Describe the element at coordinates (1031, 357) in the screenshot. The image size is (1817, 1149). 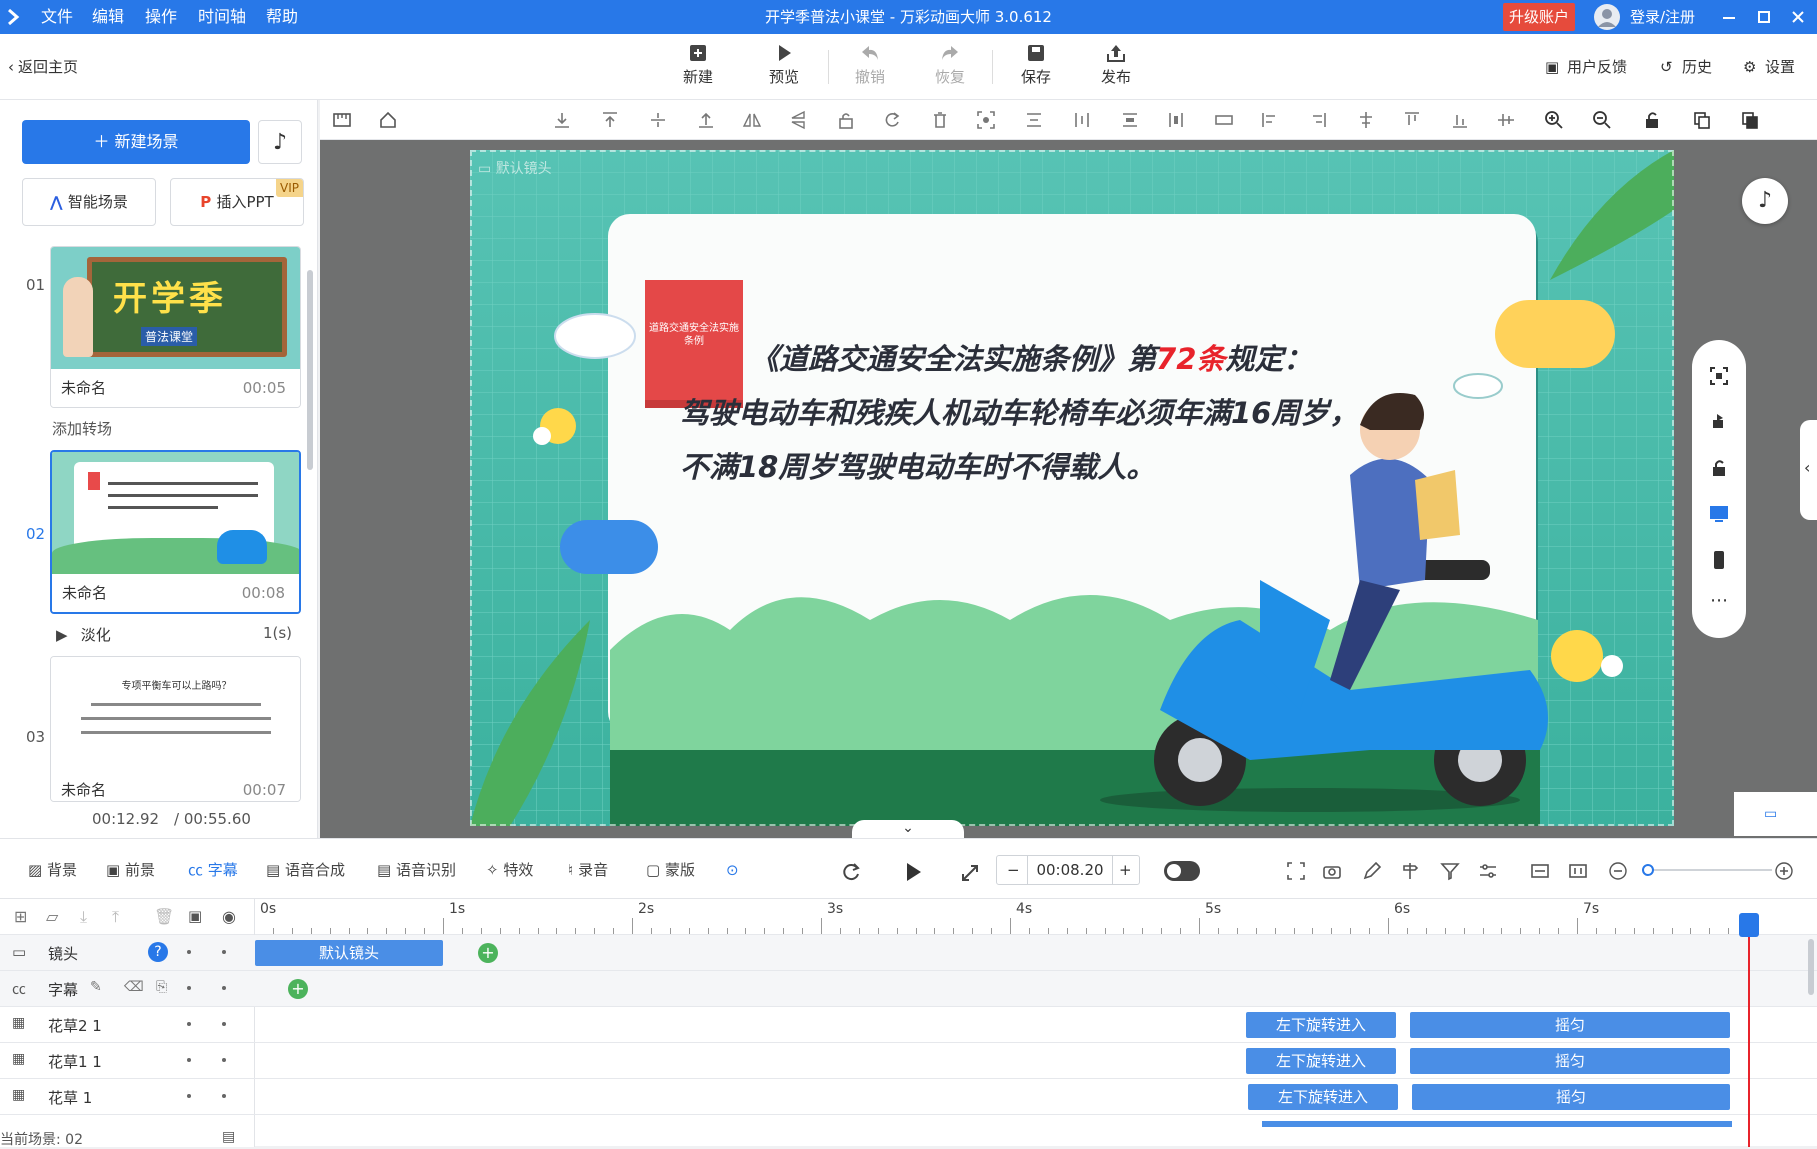
I see `law-heading: 《道路交通安全法实施条例》第72条规定：` at that location.